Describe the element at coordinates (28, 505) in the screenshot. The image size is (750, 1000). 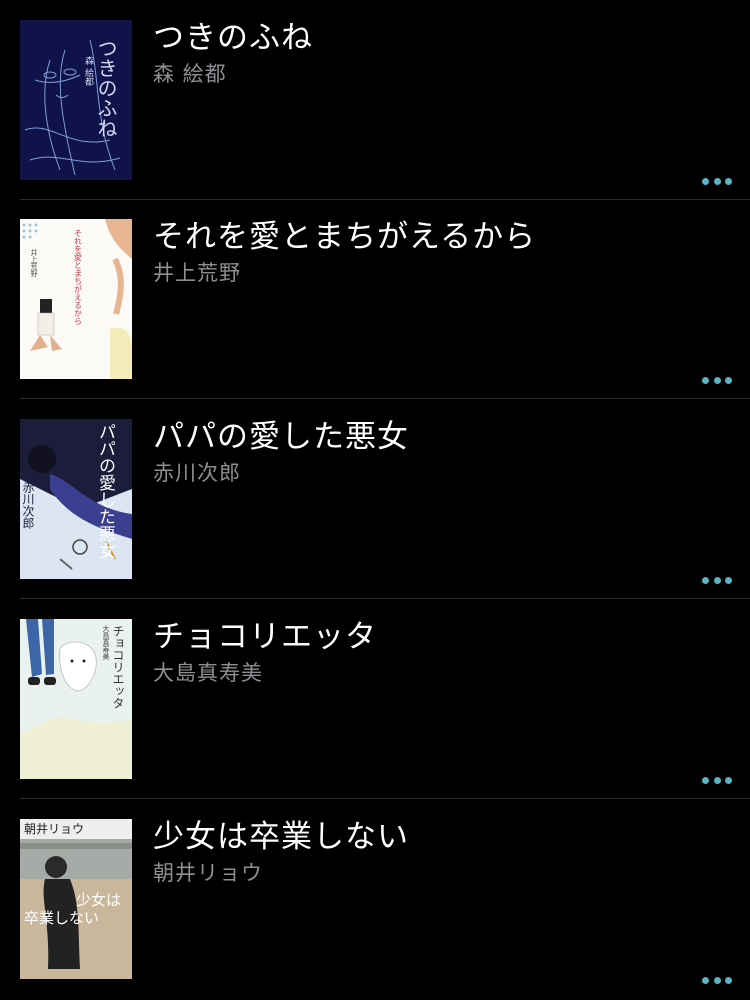
I see `cover-author-text: 赤川次郎` at that location.